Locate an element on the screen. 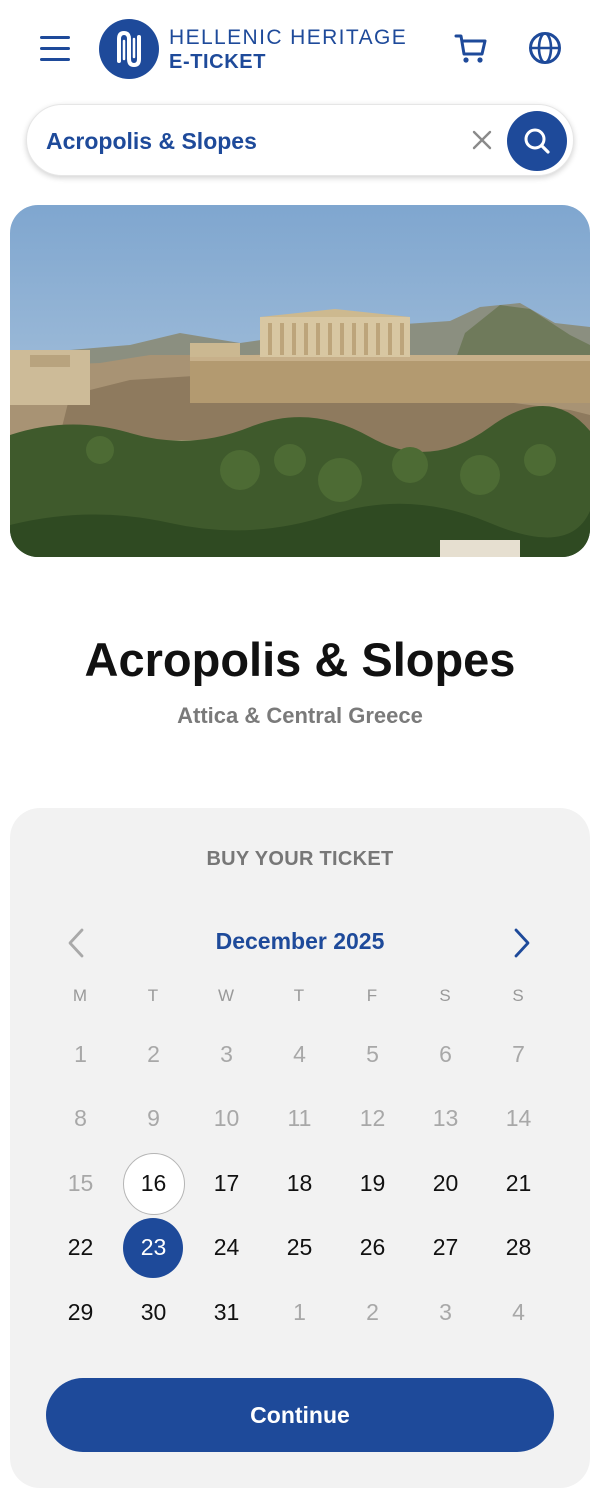 The width and height of the screenshot is (600, 1494). logo: HELLENIC HERITAGE E-TICKET is located at coordinates (288, 49).